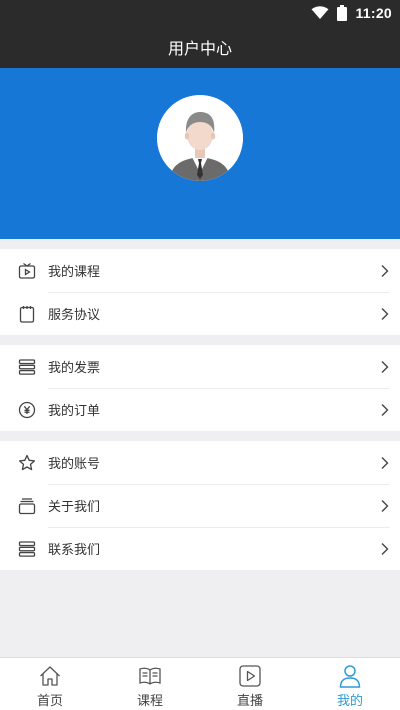 The height and width of the screenshot is (710, 400). Describe the element at coordinates (200, 13) in the screenshot. I see `status-bar: 11:20` at that location.